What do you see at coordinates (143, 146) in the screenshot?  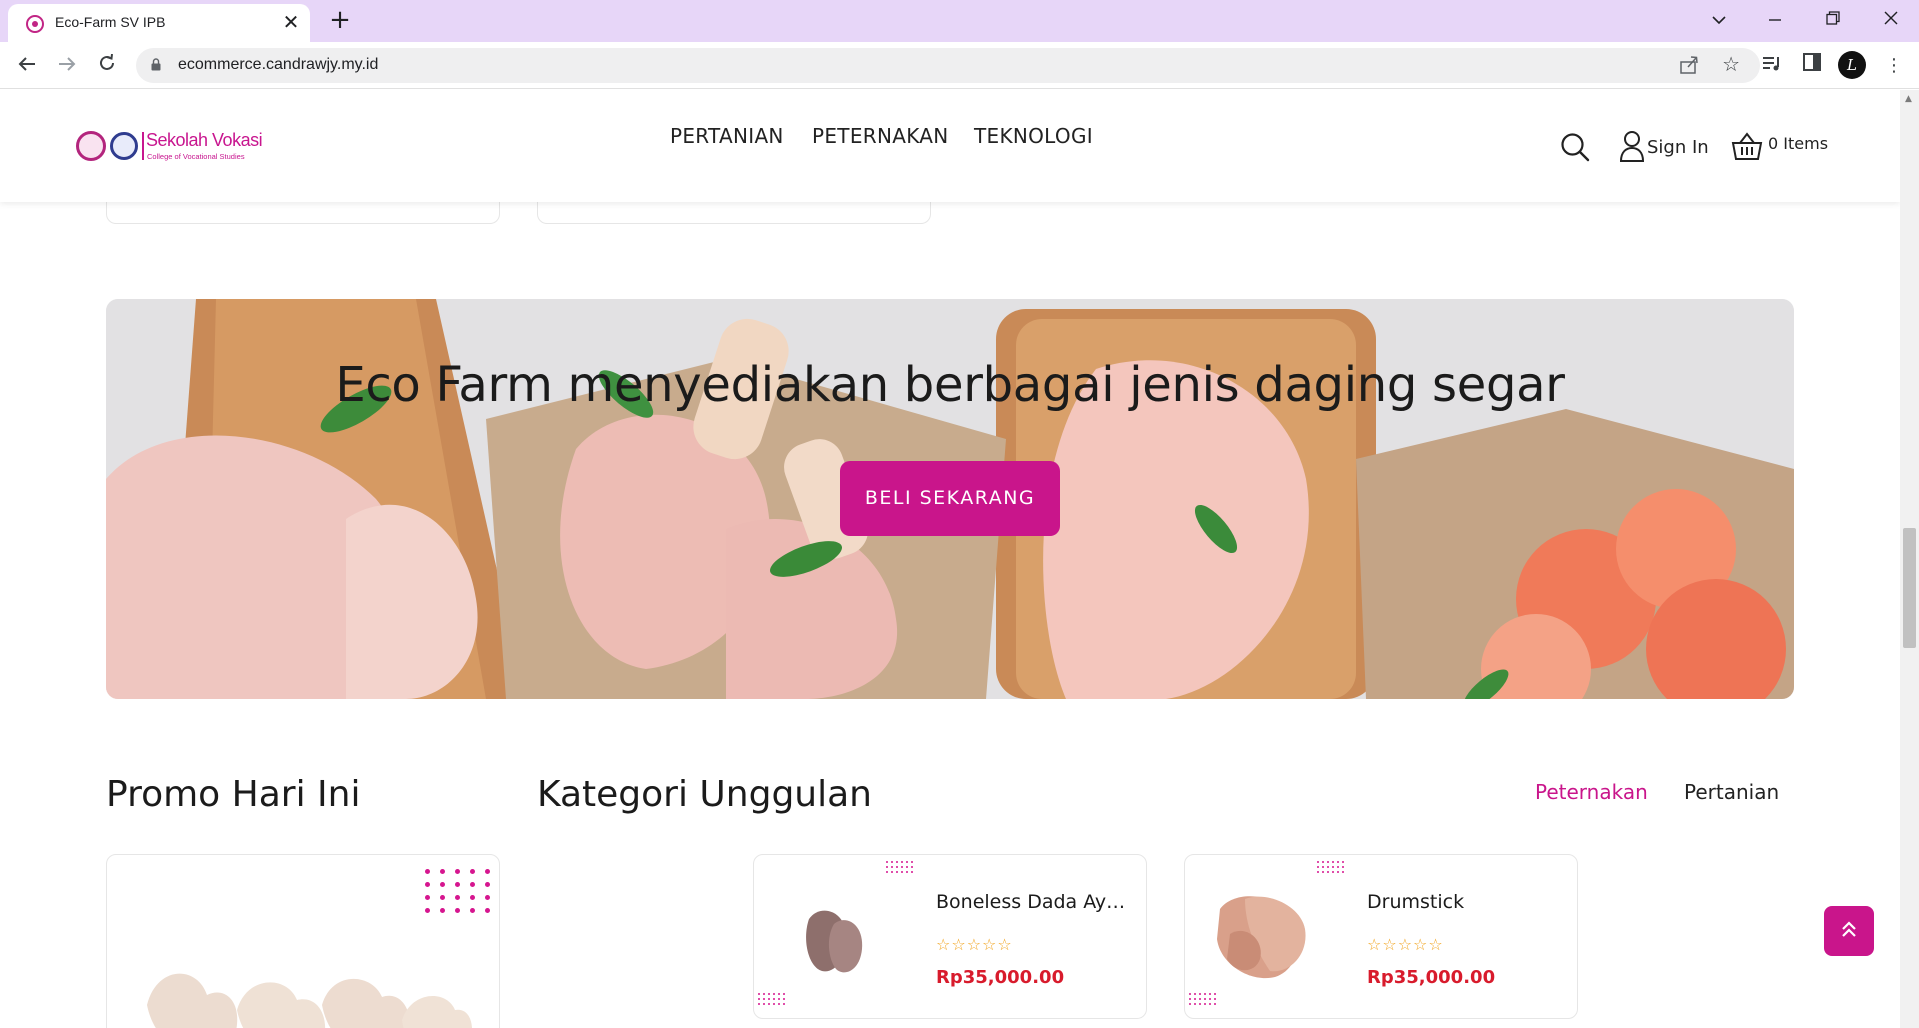 I see `logo-divider` at bounding box center [143, 146].